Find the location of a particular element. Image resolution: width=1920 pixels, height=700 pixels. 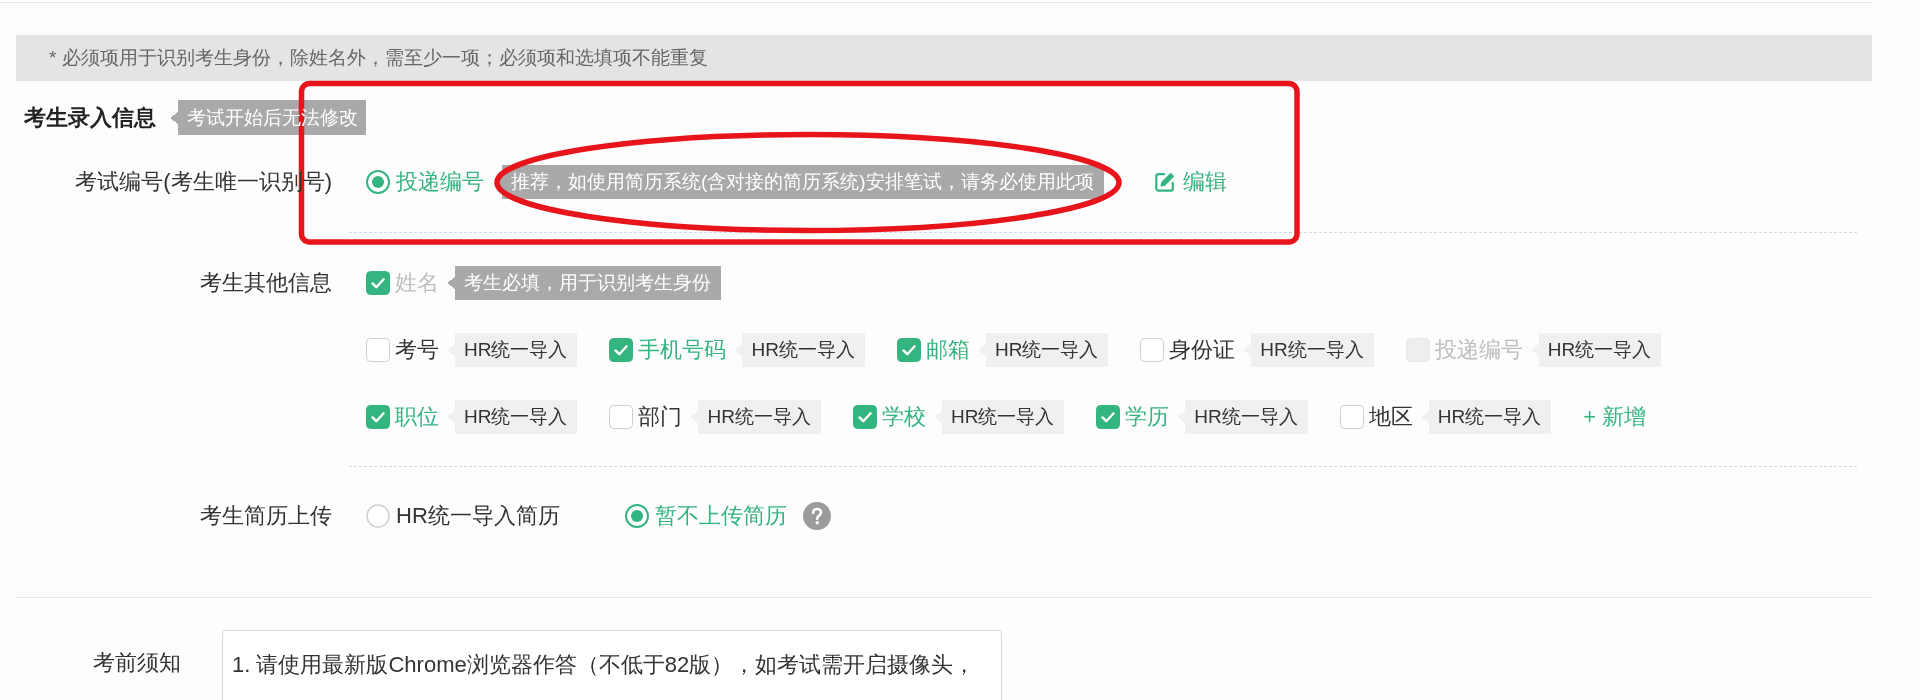

field-label: 考前须知 is located at coordinates (137, 663).